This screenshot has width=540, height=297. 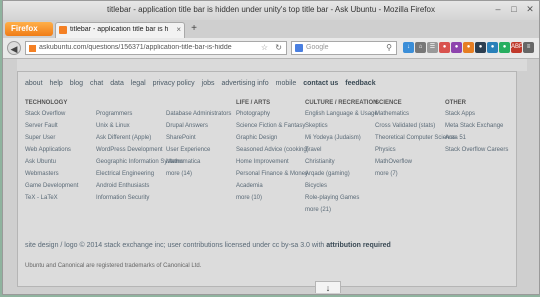 What do you see at coordinates (32, 48) in the screenshot?
I see `site-favicon-icon` at bounding box center [32, 48].